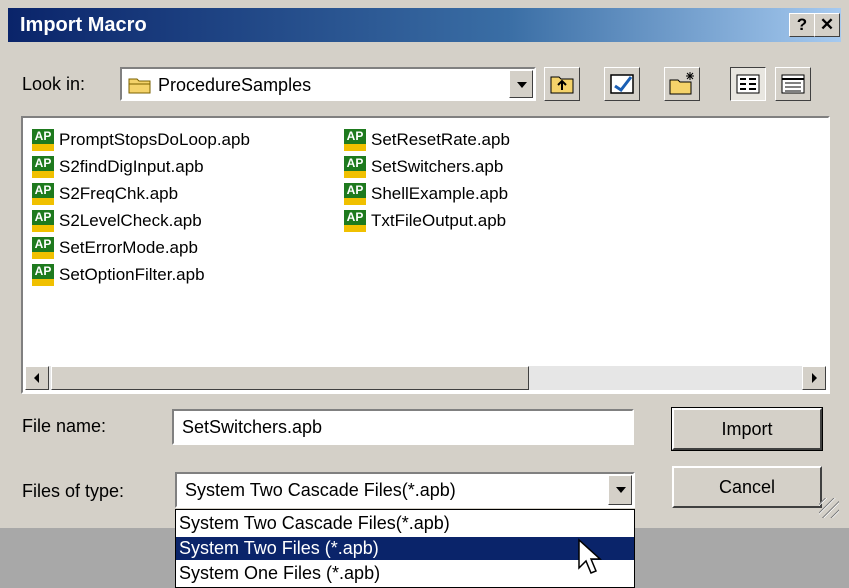 Image resolution: width=849 pixels, height=588 pixels. What do you see at coordinates (131, 166) in the screenshot?
I see `file-name: S2findDigInput.apb` at bounding box center [131, 166].